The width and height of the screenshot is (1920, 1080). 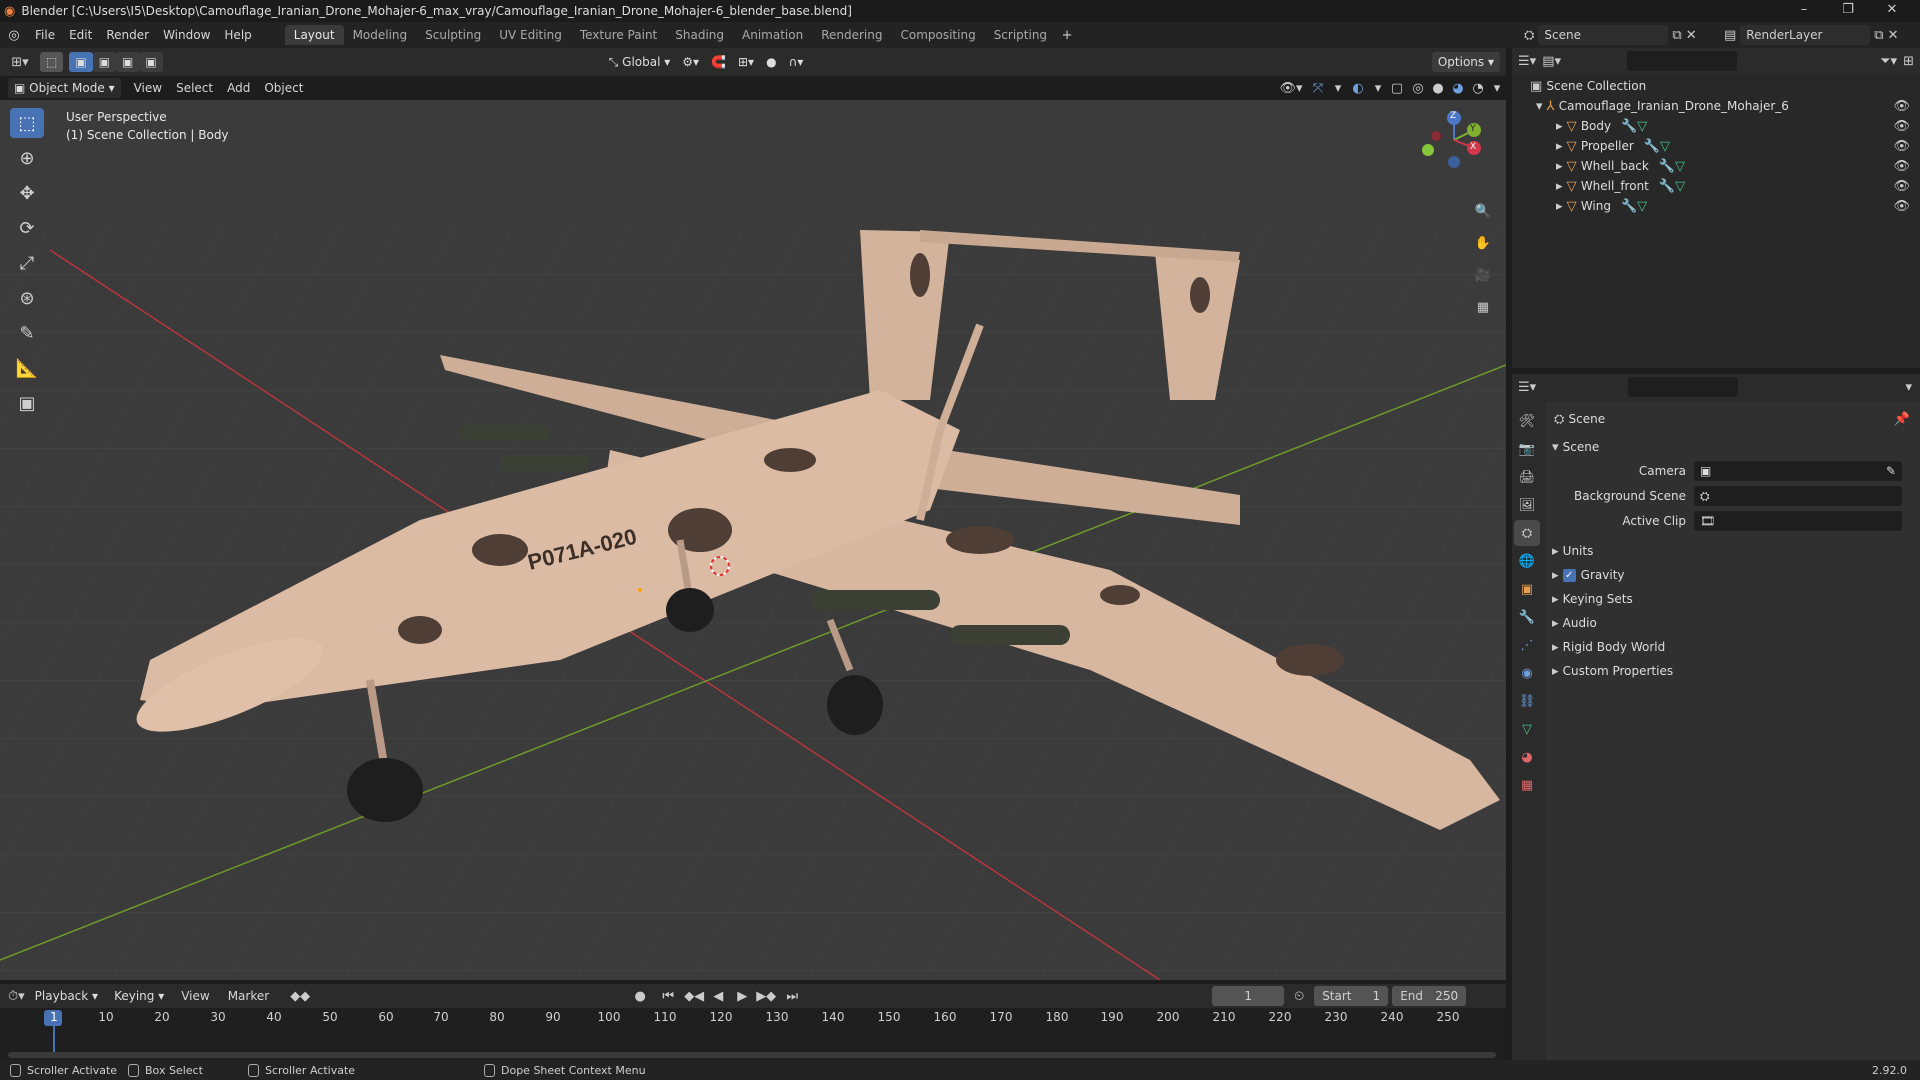 I want to click on properties-search-input, so click(x=1683, y=387).